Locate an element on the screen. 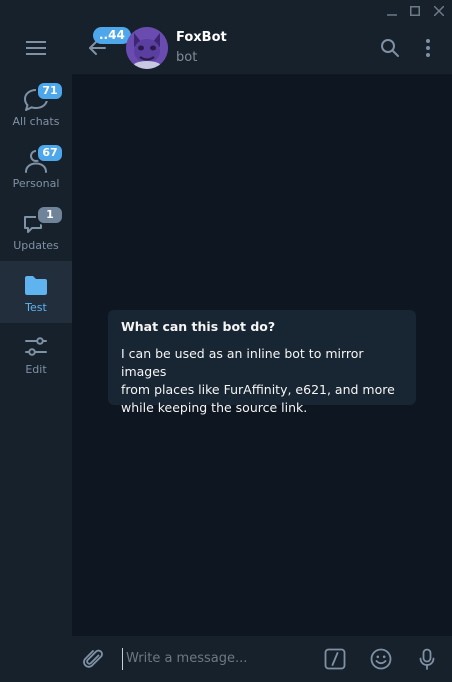 This screenshot has height=682, width=452. folder-edit: Edit is located at coordinates (36, 354).